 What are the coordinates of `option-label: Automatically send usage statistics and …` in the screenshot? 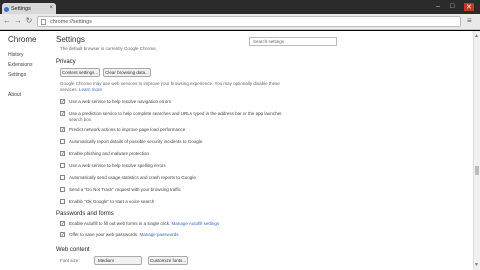 It's located at (132, 177).